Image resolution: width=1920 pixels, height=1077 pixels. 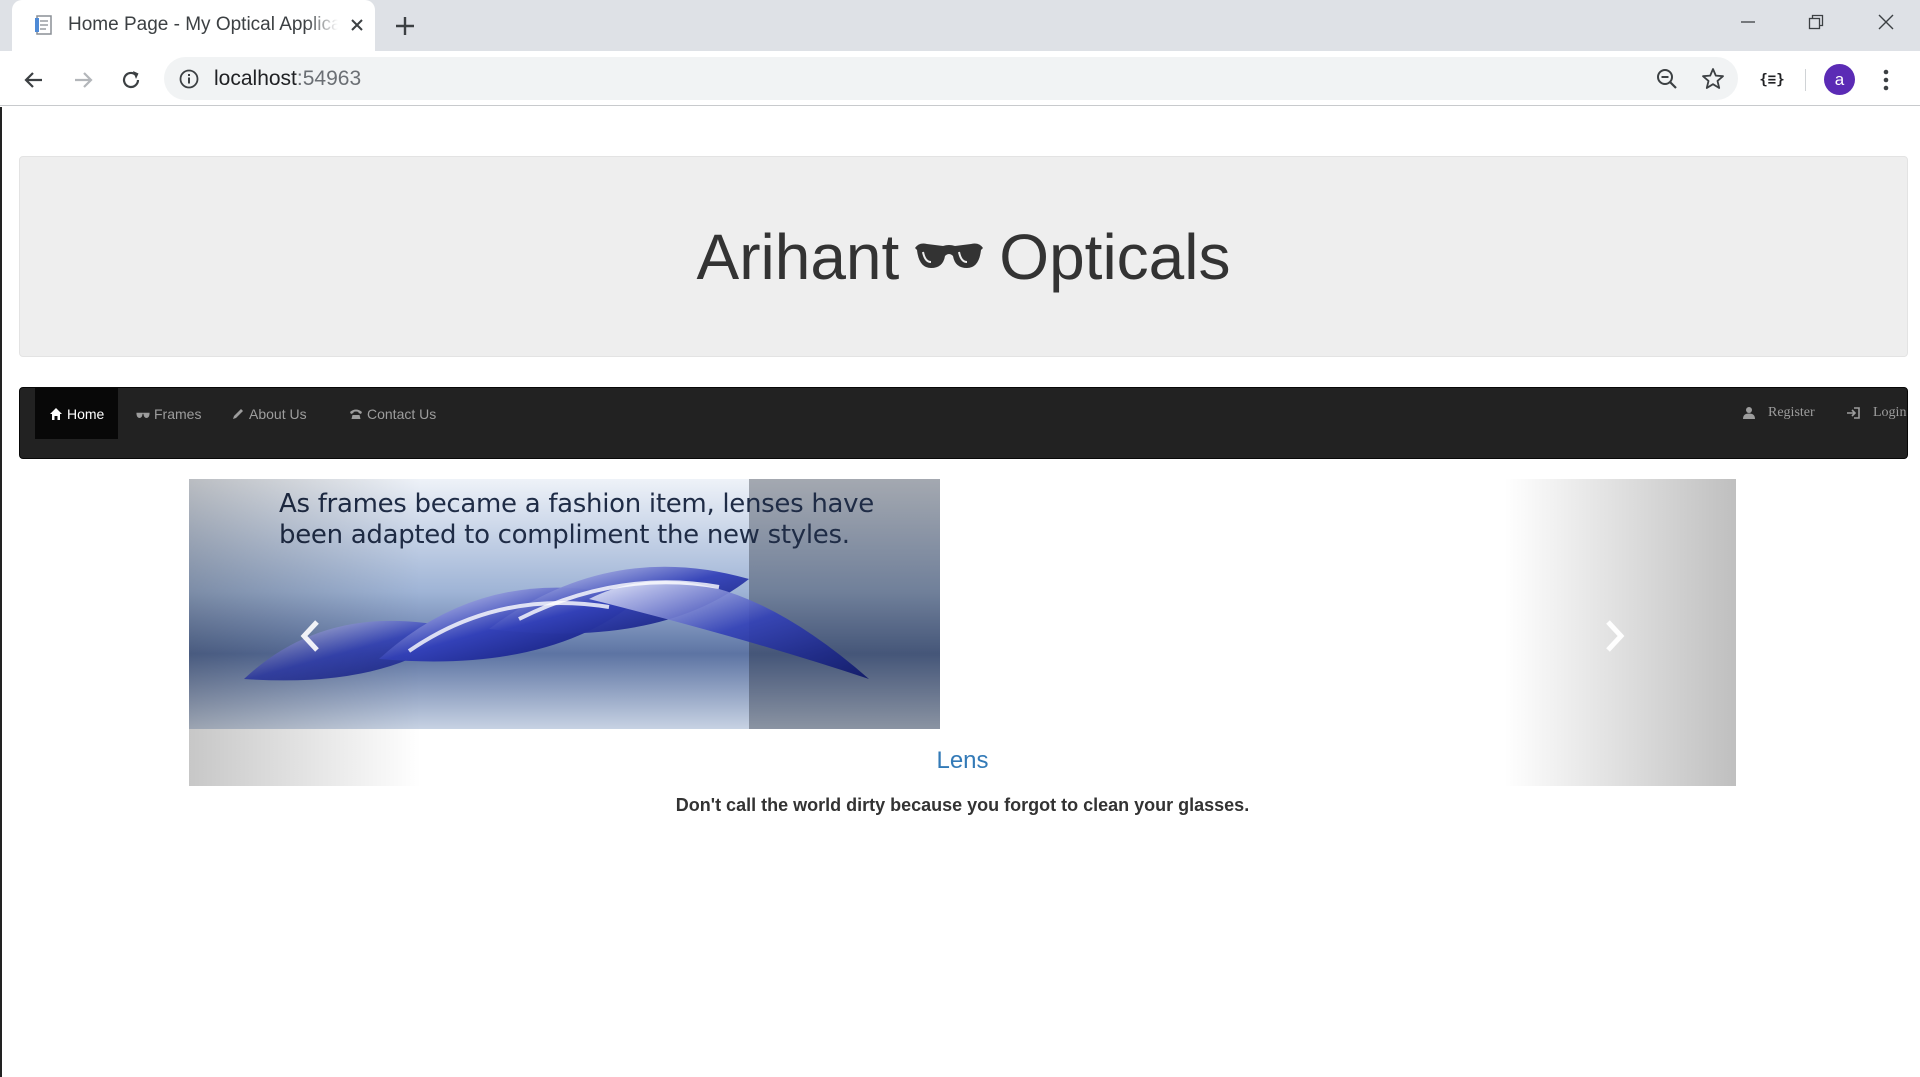 I want to click on profile-avatar: a, so click(x=1839, y=79).